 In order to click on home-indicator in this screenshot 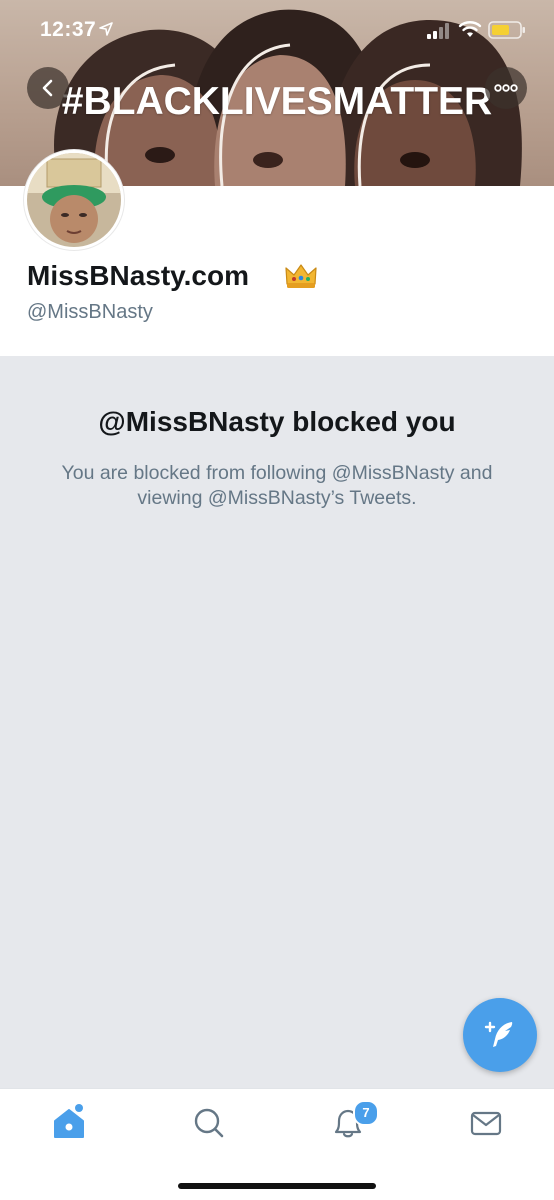, I will do `click(277, 1186)`.